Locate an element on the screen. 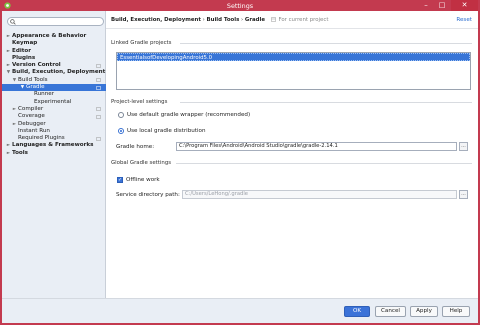 This screenshot has height=325, width=480. sidebar-item-label: Plugins is located at coordinates (24, 57).